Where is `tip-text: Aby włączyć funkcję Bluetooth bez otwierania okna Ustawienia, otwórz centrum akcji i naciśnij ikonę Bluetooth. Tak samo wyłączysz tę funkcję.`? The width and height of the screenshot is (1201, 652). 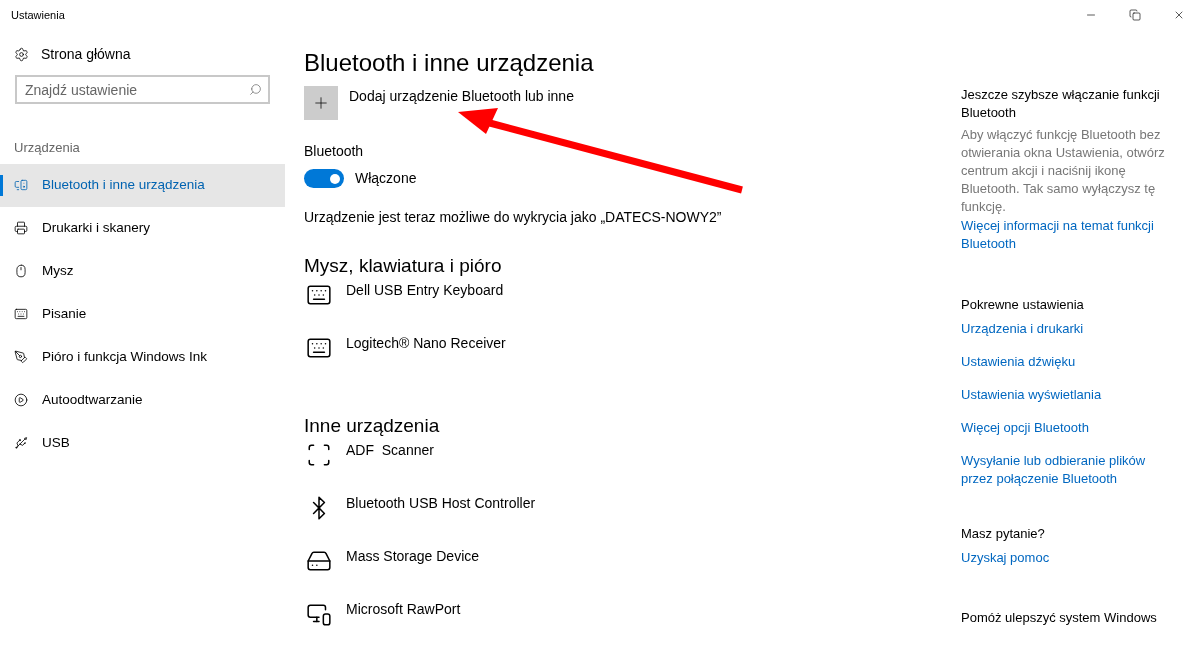
tip-text: Aby włączyć funkcję Bluetooth bez otwierania okna Ustawienia, otwórz centrum akcji i naciśnij ikonę Bluetooth. Tak samo wyłączysz tę funkcję. is located at coordinates (1063, 171).